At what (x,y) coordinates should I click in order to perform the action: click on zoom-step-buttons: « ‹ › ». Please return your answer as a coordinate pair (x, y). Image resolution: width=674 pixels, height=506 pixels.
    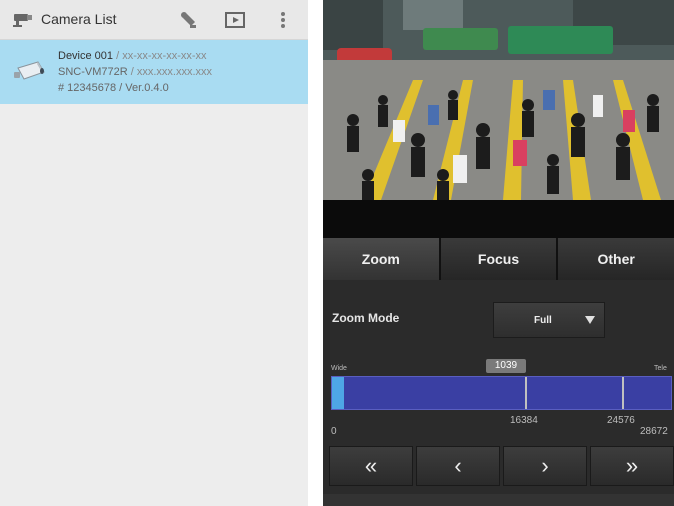
    Looking at the image, I should click on (501, 466).